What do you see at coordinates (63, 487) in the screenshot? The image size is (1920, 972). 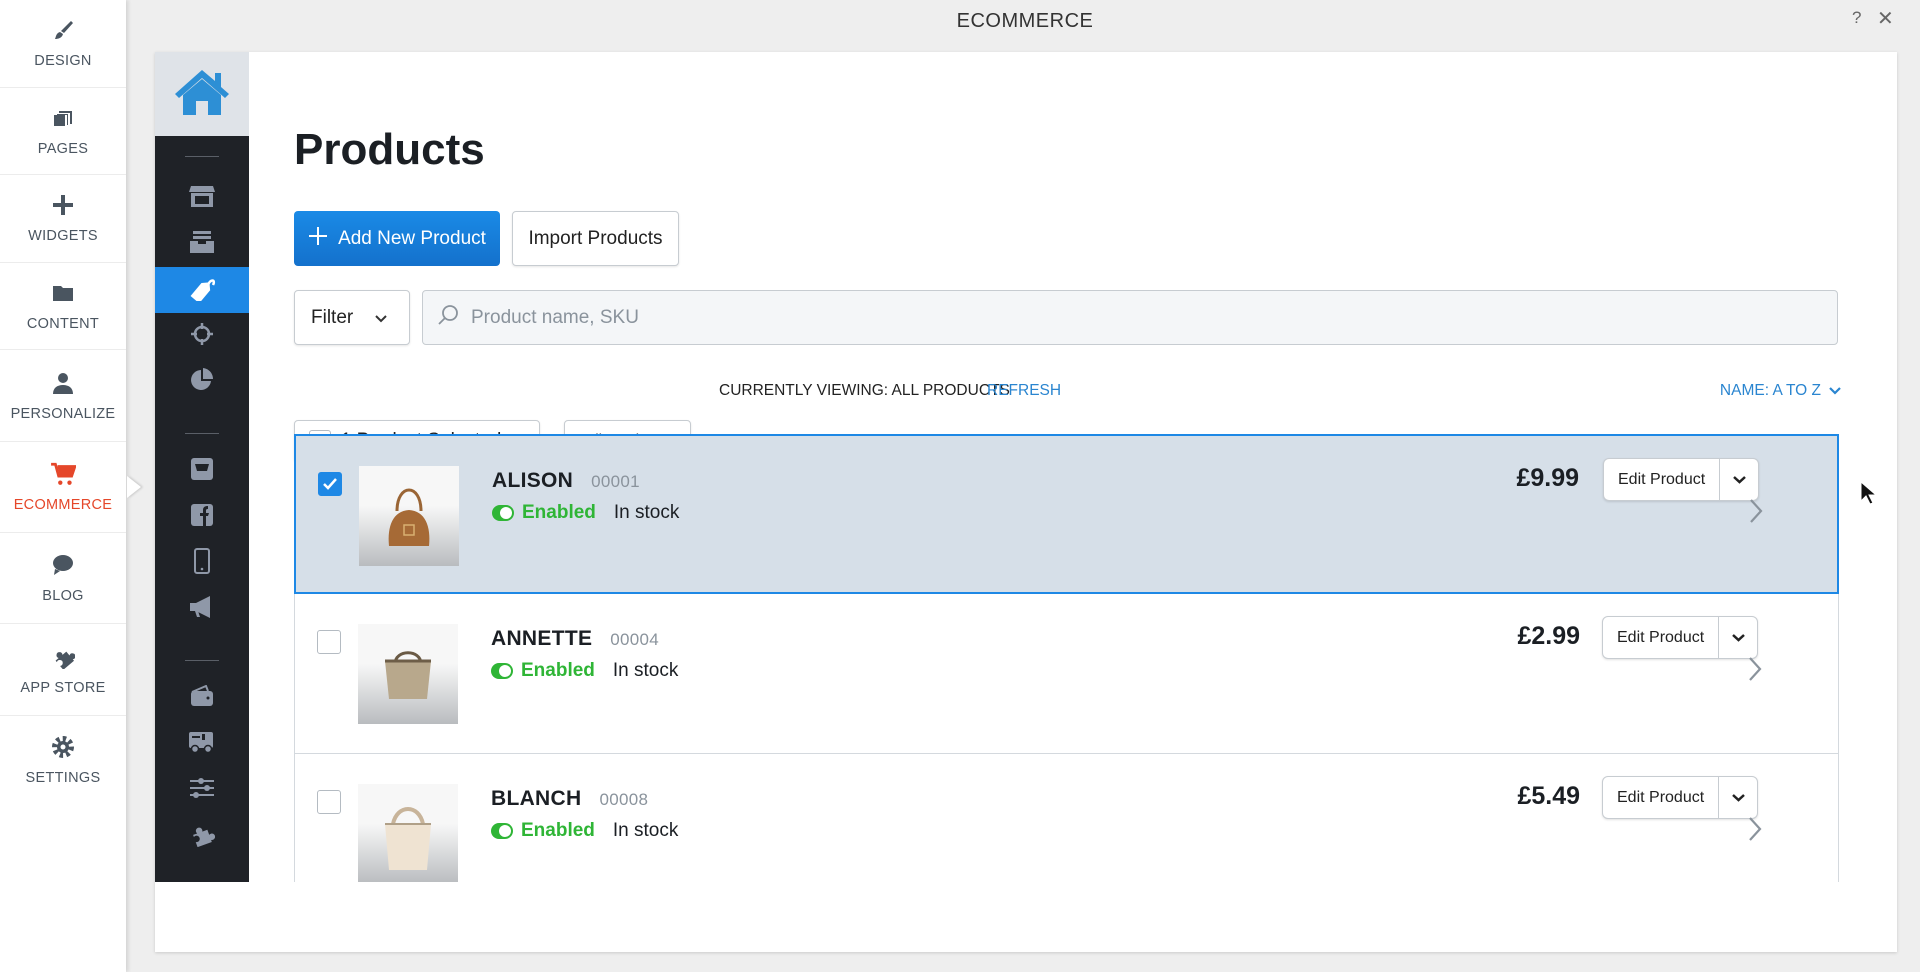 I see `sidebar-item-ecommerce: ECOMMERCE` at bounding box center [63, 487].